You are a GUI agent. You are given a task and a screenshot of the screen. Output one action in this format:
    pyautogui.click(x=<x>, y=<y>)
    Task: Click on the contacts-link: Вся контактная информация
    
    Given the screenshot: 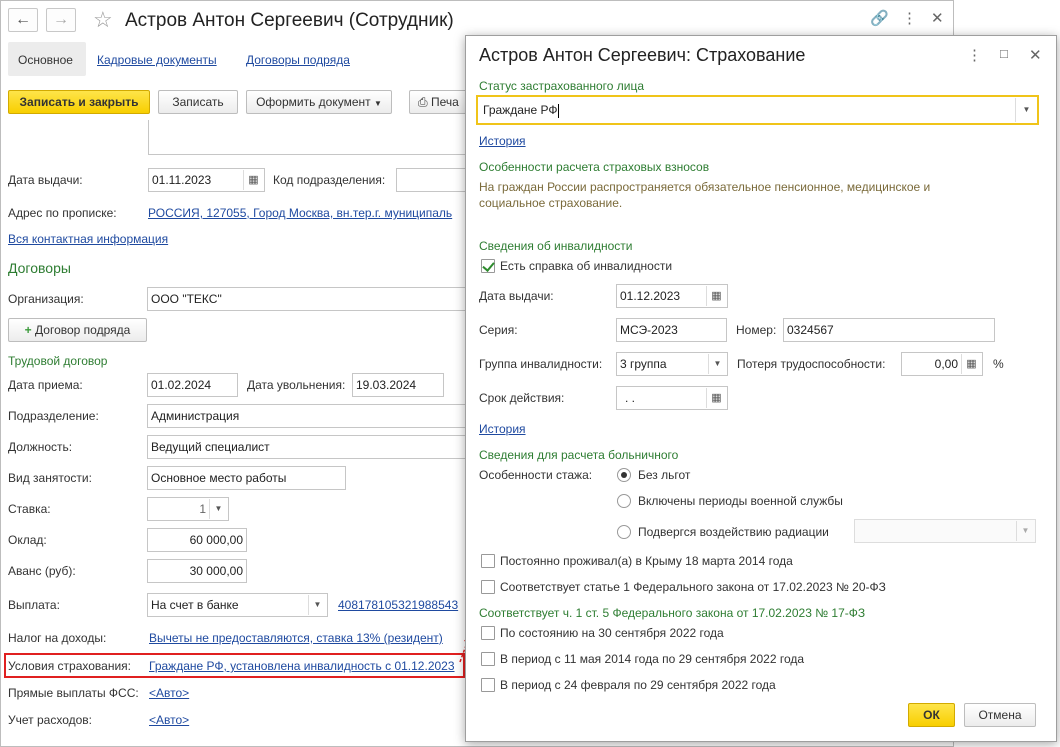 What is the action you would take?
    pyautogui.click(x=88, y=239)
    